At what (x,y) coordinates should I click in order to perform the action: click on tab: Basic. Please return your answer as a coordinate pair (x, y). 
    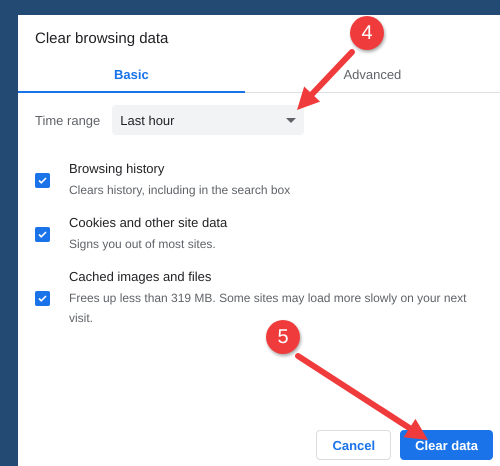
    Looking at the image, I should click on (131, 75).